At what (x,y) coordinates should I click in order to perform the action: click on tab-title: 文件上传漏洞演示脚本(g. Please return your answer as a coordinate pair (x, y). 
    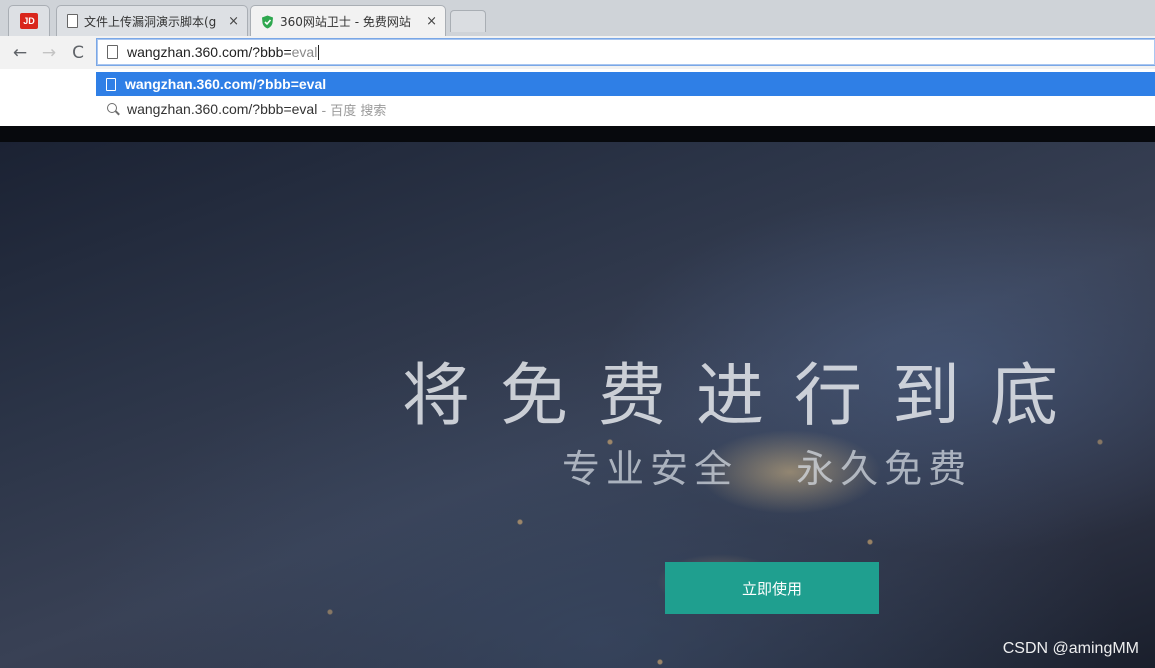
    Looking at the image, I should click on (150, 21).